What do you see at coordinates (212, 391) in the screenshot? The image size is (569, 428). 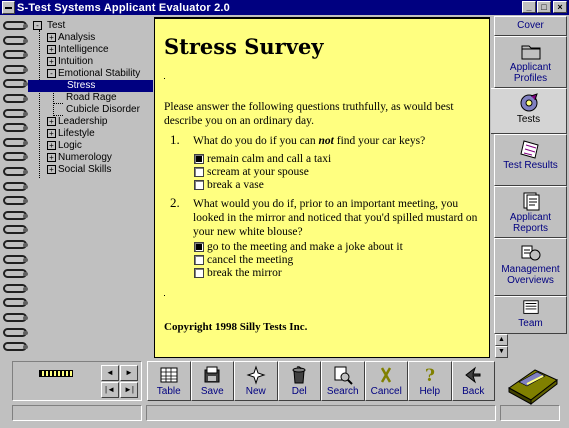 I see `toolbar-label: Save` at bounding box center [212, 391].